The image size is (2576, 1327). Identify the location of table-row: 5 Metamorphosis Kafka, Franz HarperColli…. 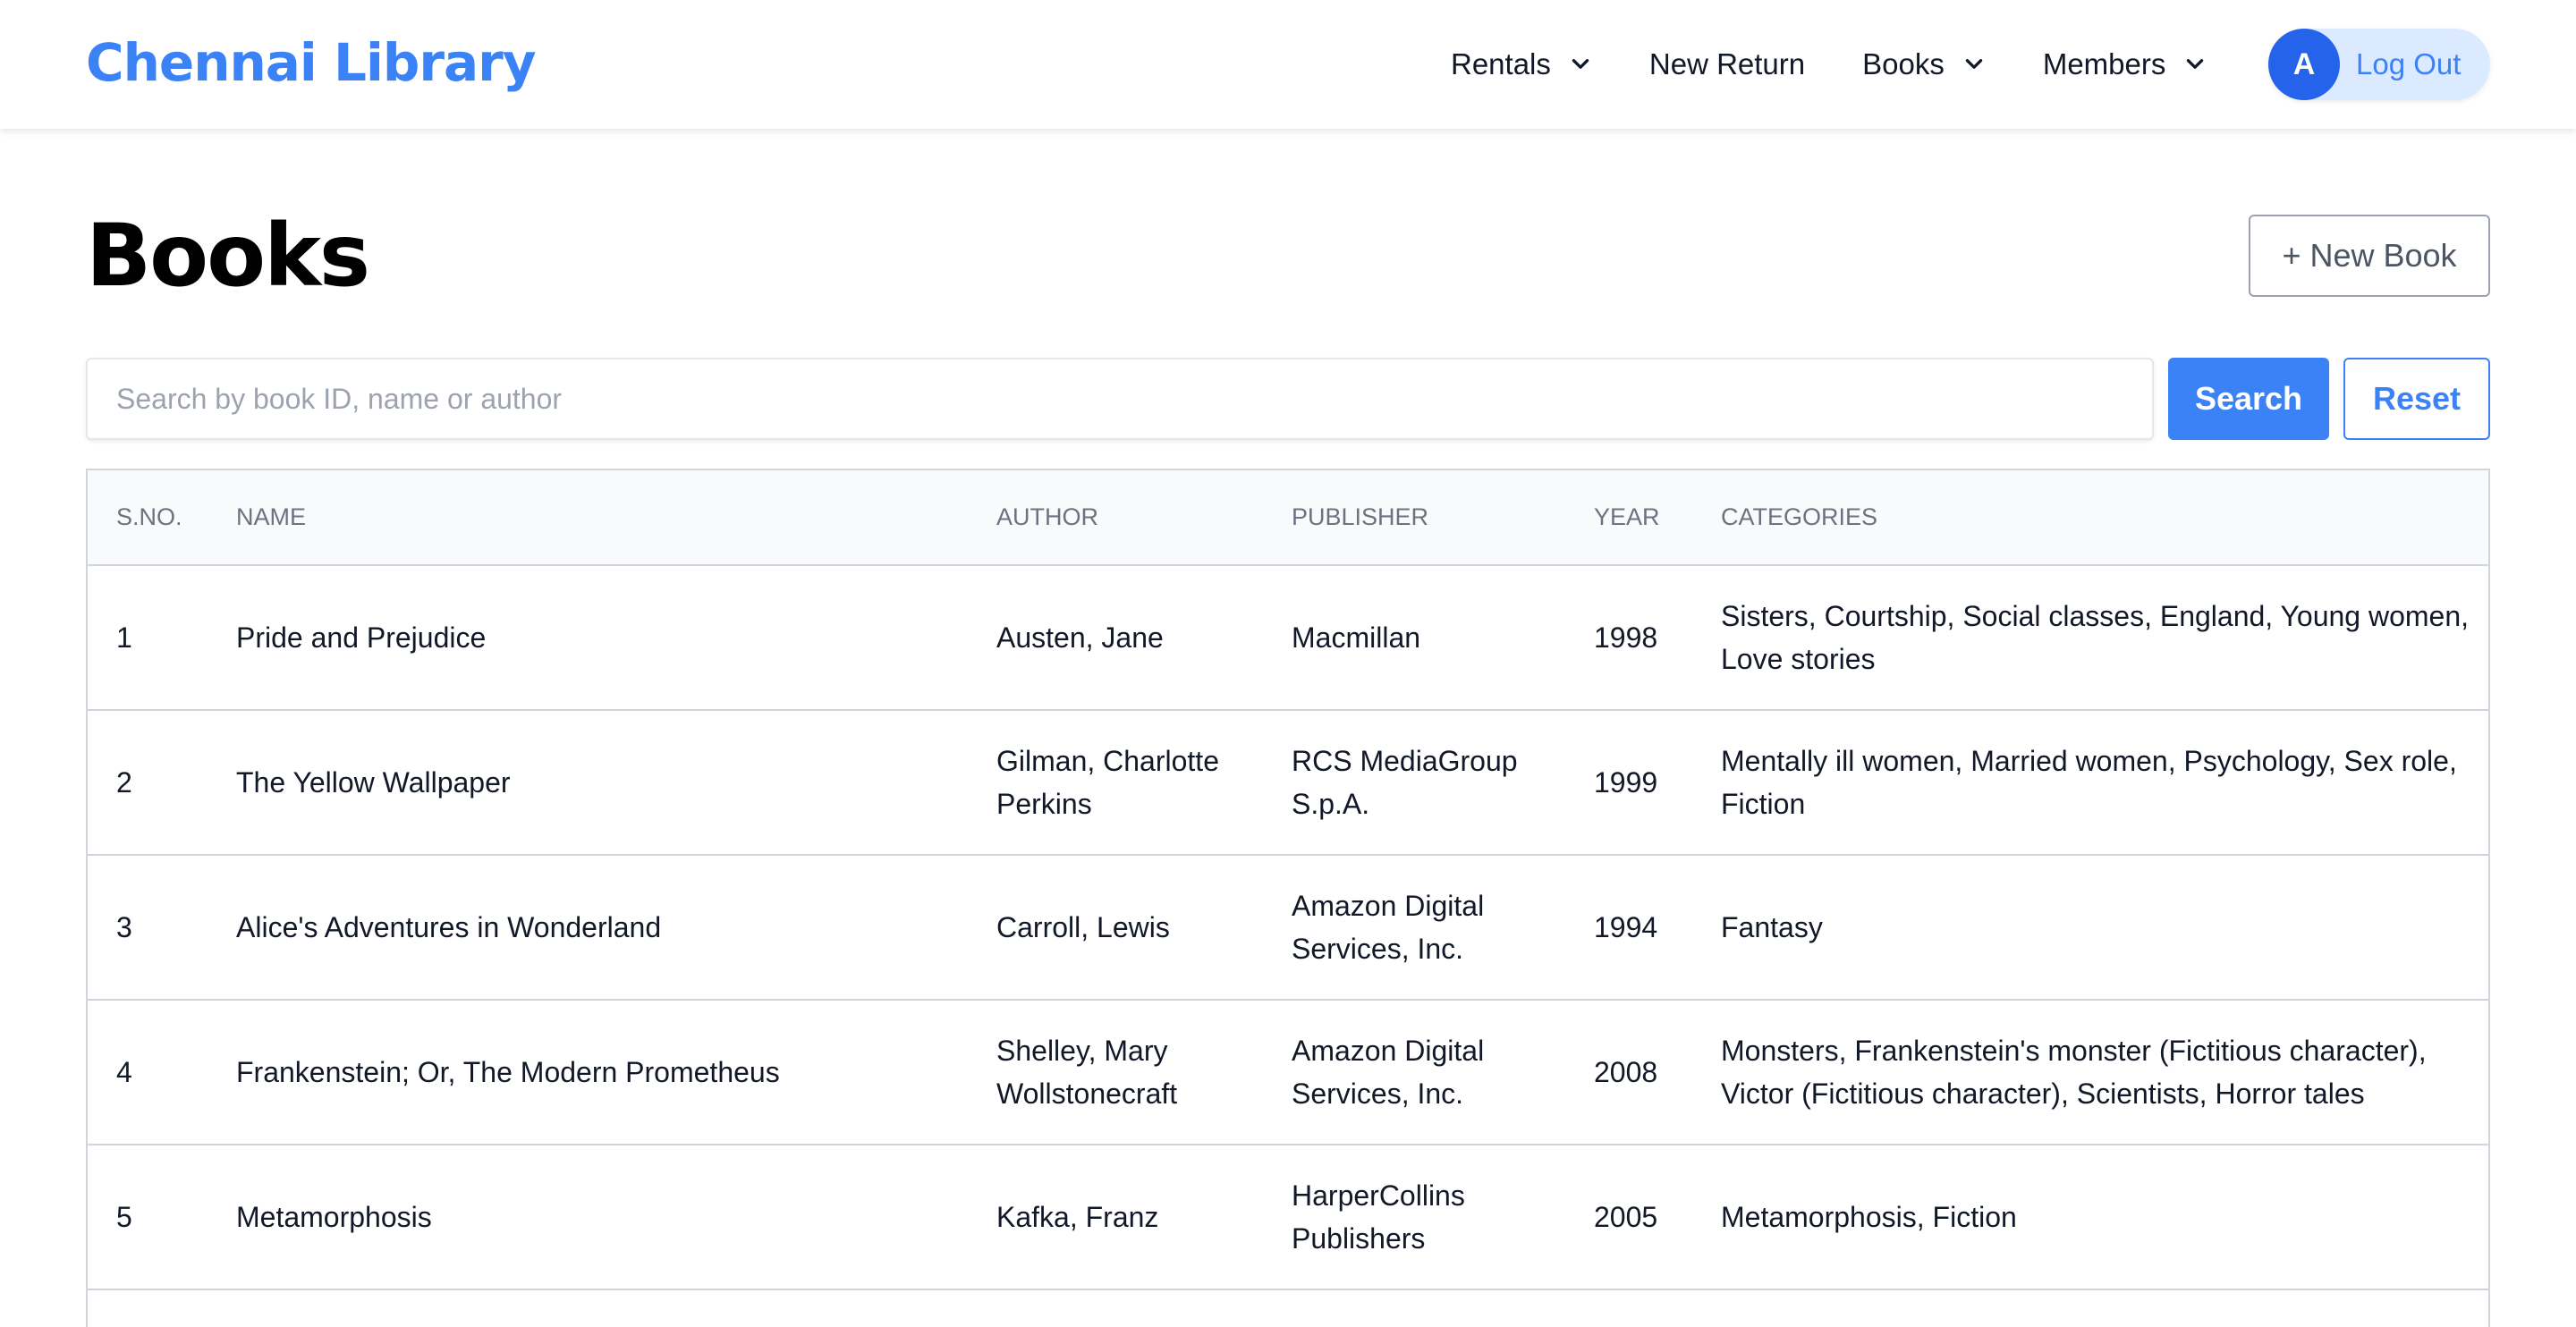
(1288, 1217).